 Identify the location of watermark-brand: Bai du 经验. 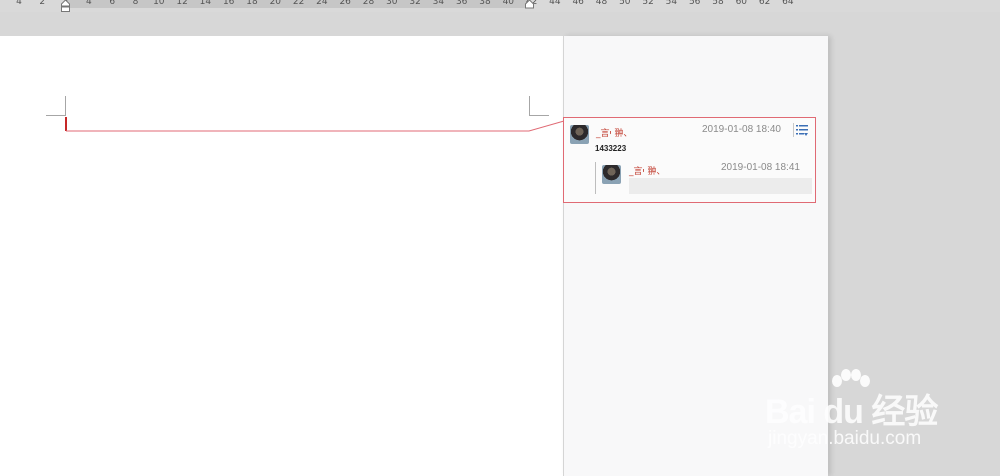
(851, 412).